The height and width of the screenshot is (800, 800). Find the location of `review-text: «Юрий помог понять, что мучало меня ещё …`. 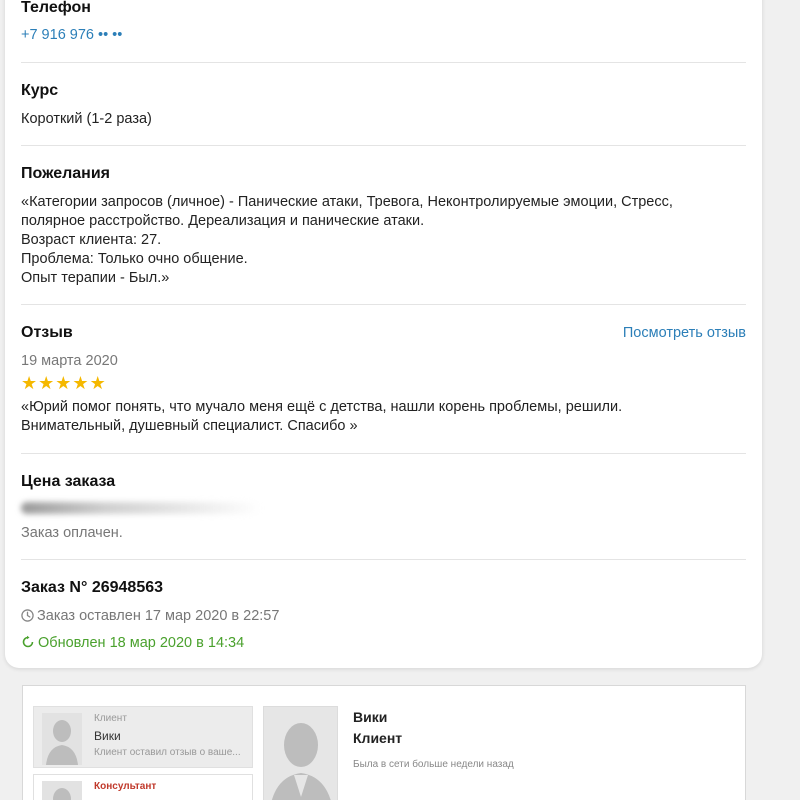

review-text: «Юрий помог понять, что мучало меня ещё … is located at coordinates (383, 417).